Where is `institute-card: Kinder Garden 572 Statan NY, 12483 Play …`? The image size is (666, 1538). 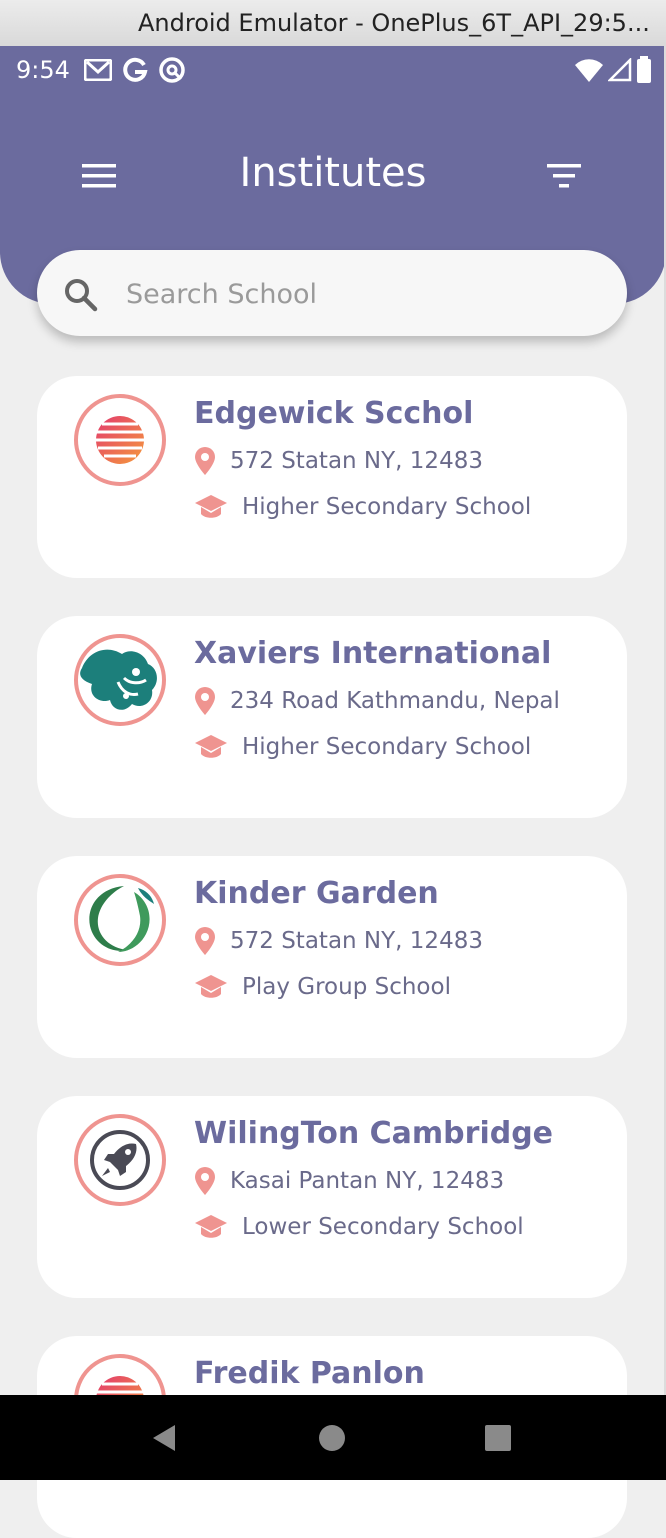 institute-card: Kinder Garden 572 Statan NY, 12483 Play … is located at coordinates (332, 957).